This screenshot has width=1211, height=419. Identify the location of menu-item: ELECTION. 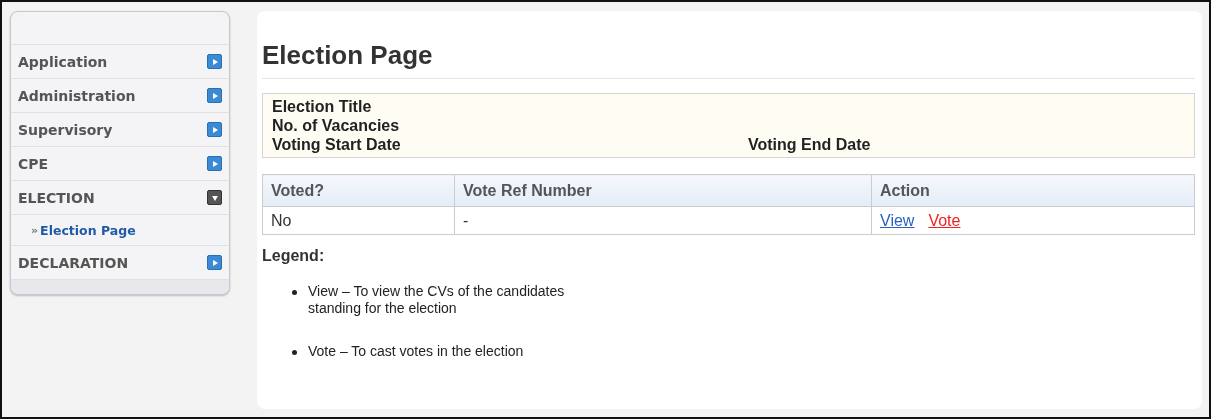
(120, 198).